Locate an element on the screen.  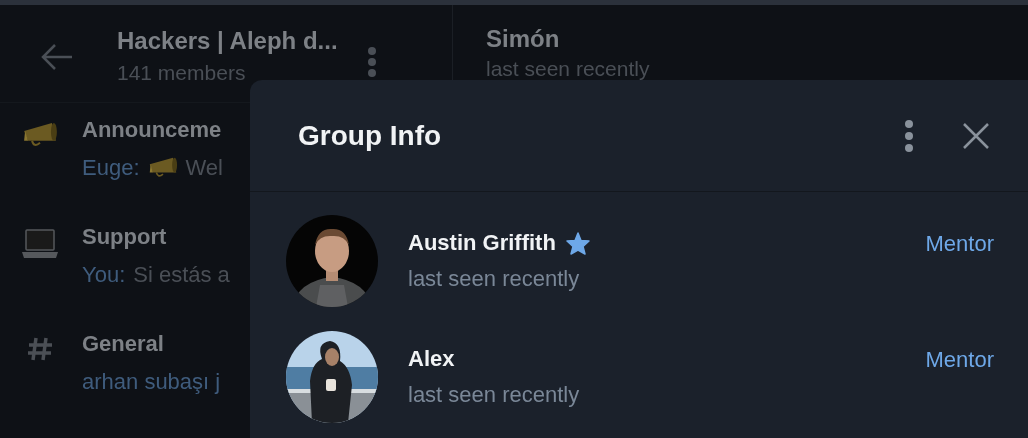
topic-title: General is located at coordinates (151, 344).